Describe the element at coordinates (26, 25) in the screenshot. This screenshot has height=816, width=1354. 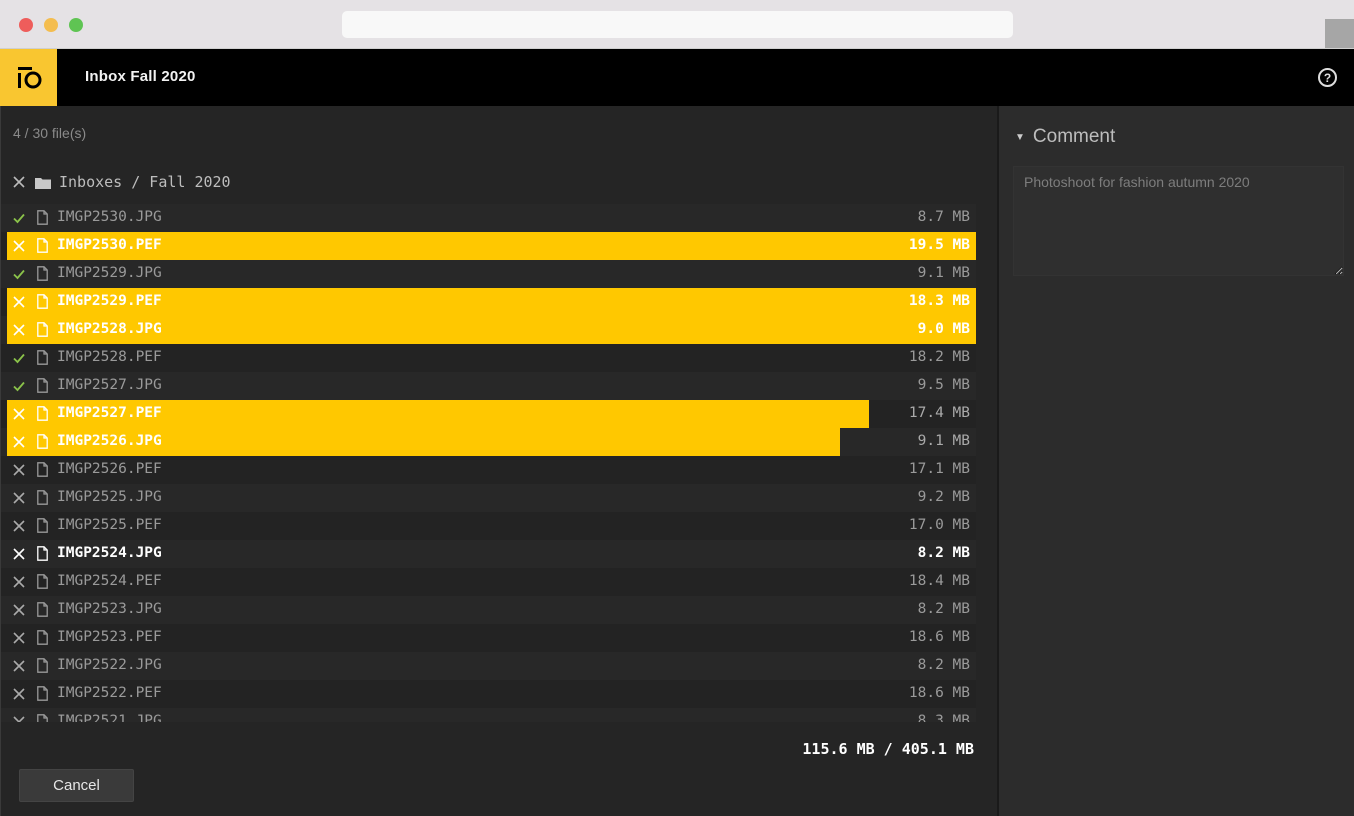
I see `close-window-button` at that location.